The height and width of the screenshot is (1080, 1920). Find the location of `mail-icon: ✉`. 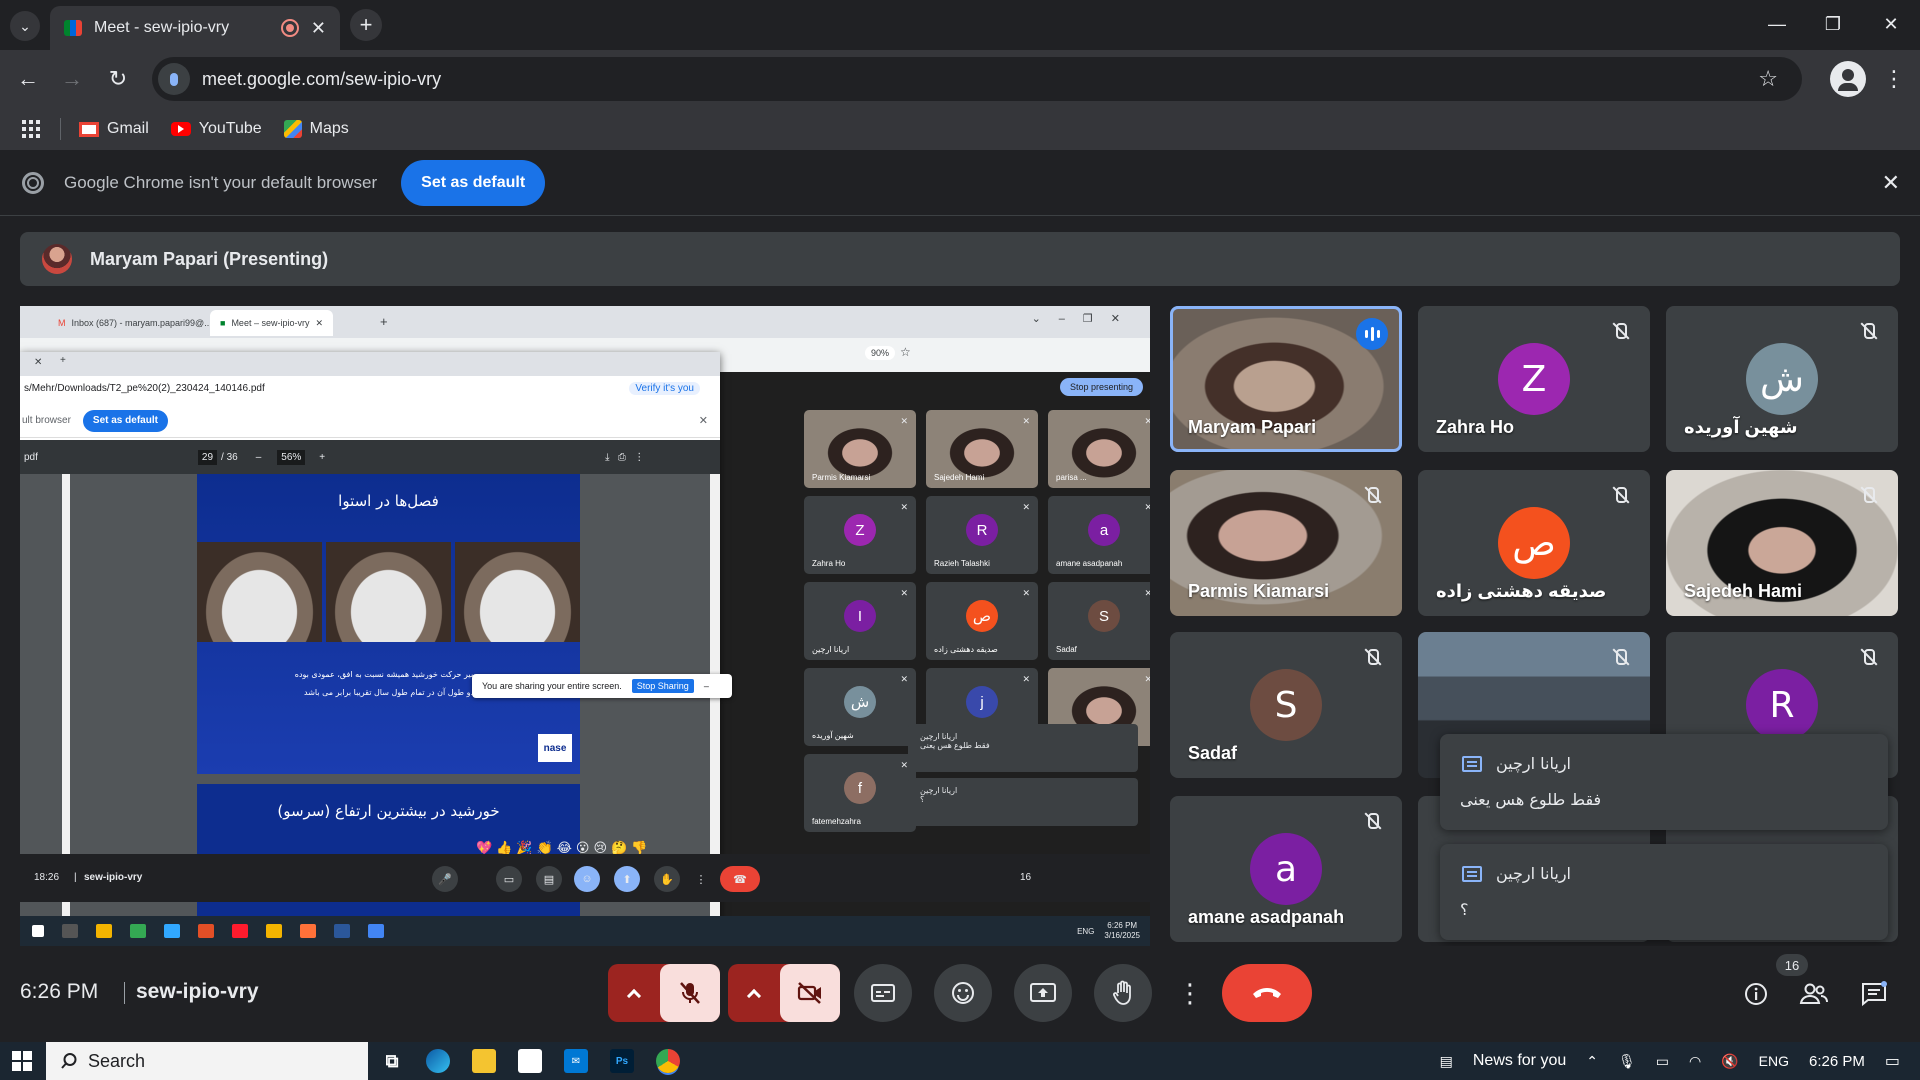

mail-icon: ✉ is located at coordinates (576, 1061).